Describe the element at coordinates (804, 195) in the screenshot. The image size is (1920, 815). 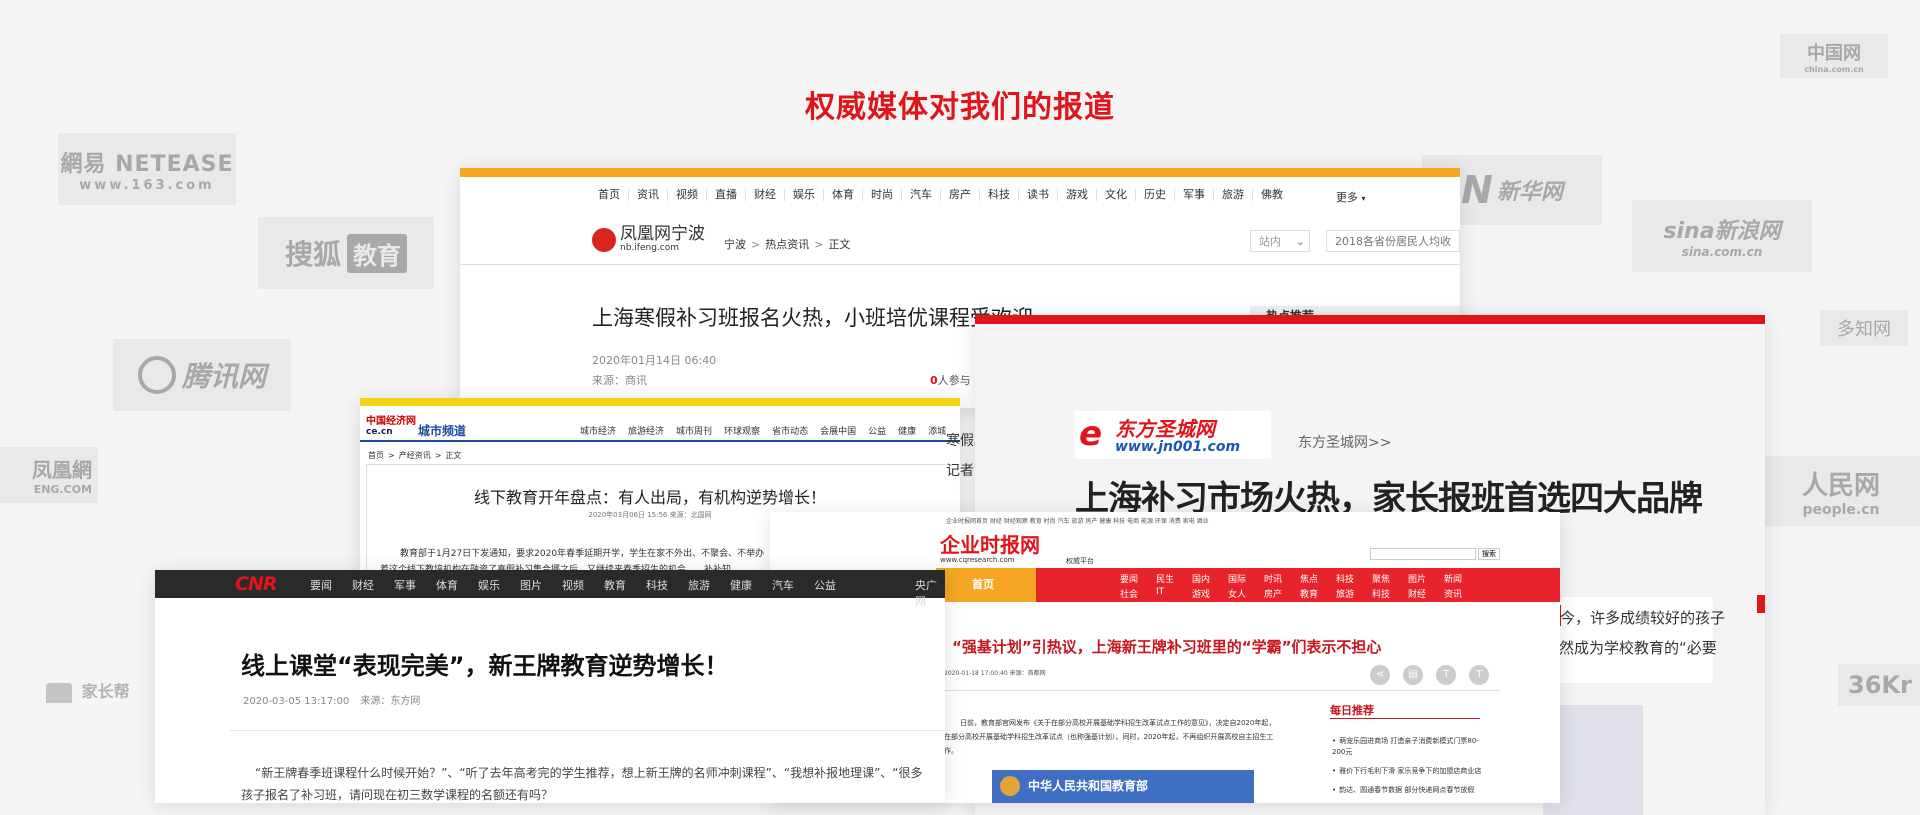
I see `ifeng-nav-item: 娱乐` at that location.